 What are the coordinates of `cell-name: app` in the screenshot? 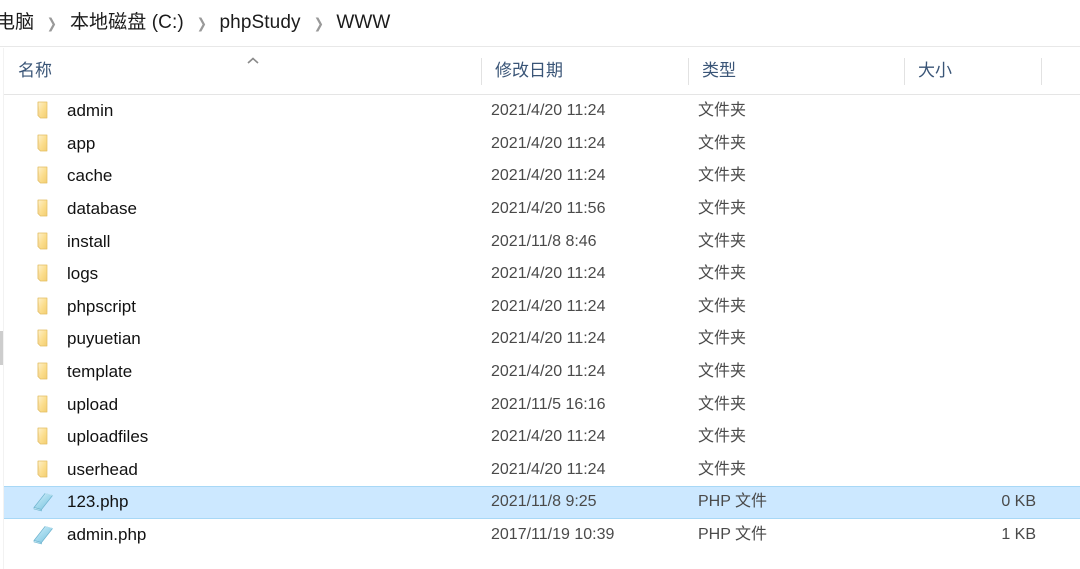 It's located at (242, 144).